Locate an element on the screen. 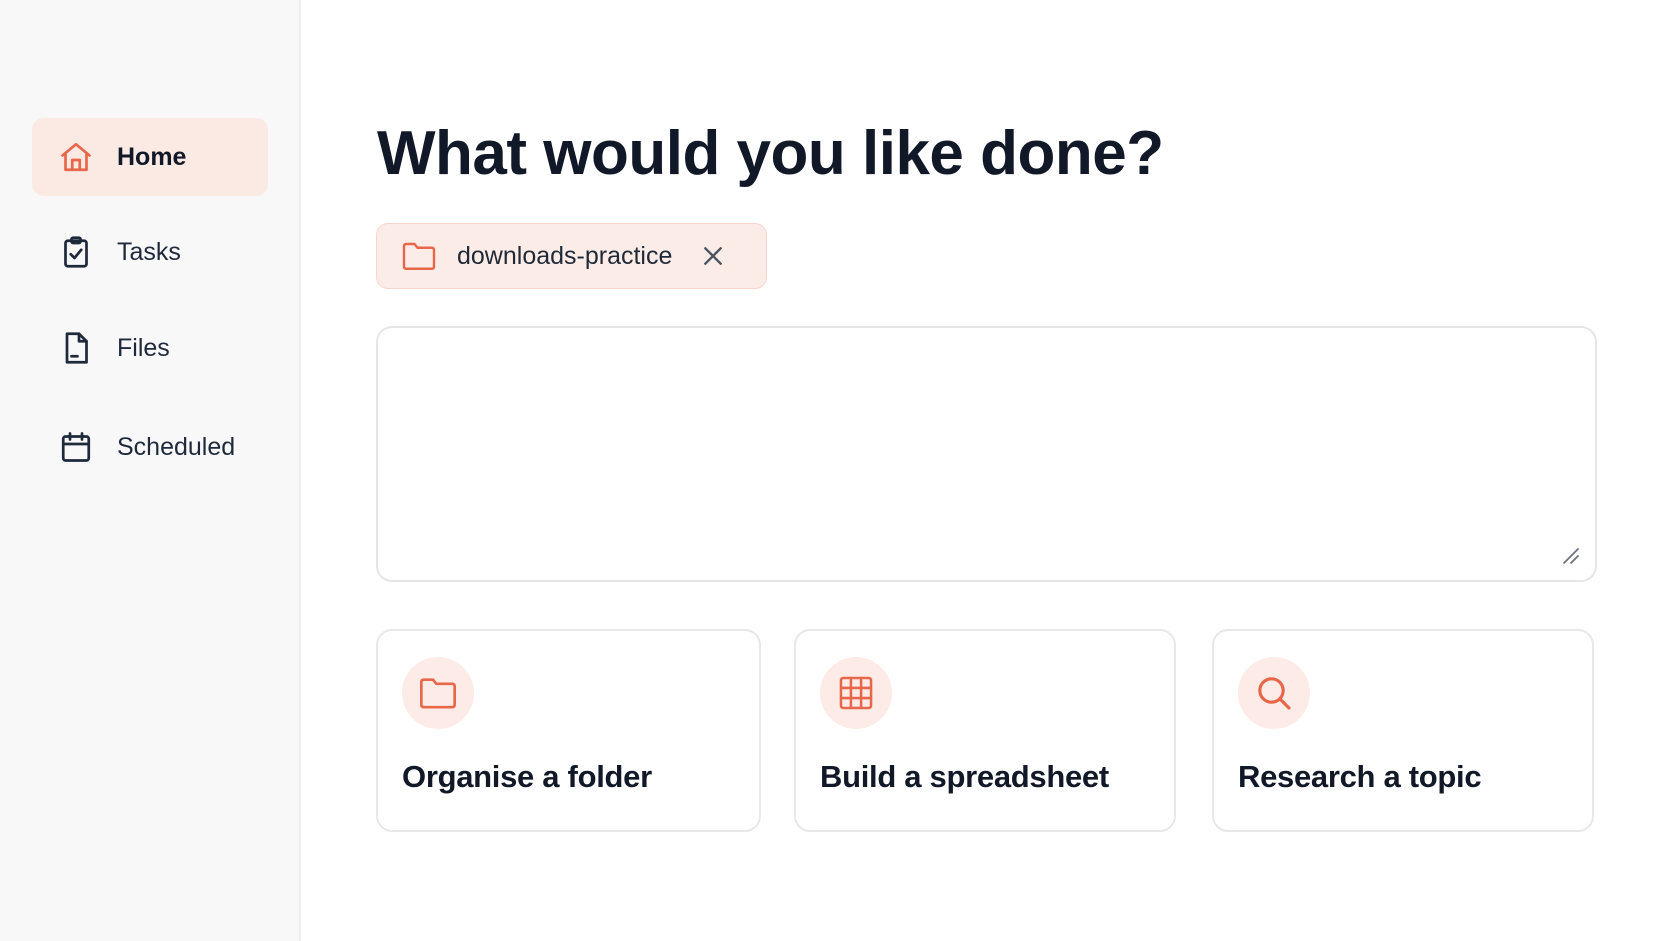  resize-handle-icon is located at coordinates (1570, 555).